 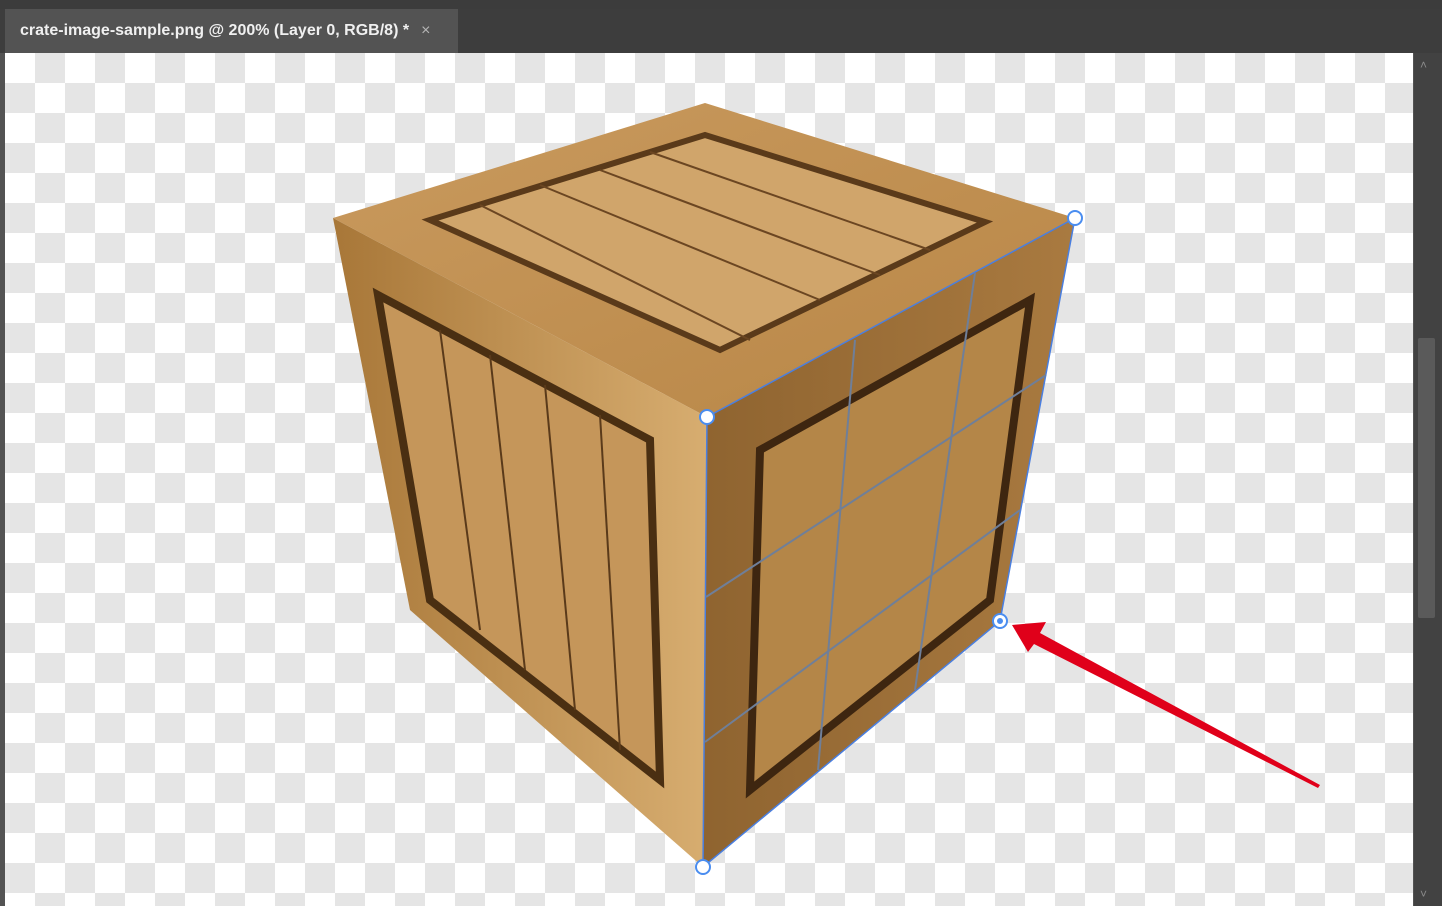 What do you see at coordinates (1000, 621) in the screenshot?
I see `warp-handle-center-dot` at bounding box center [1000, 621].